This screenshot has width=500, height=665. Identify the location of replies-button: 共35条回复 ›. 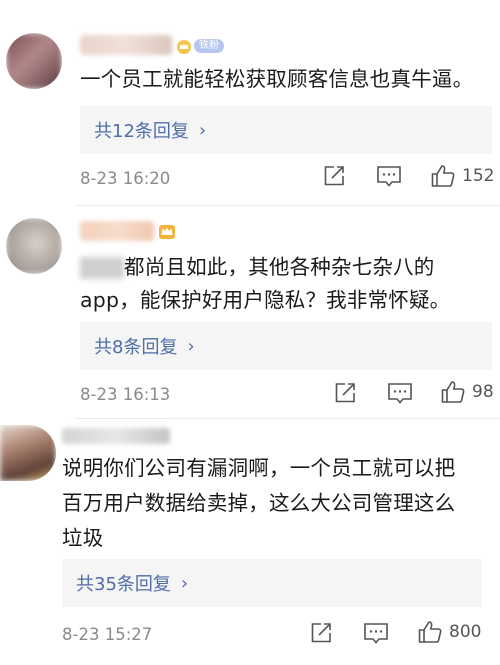
(272, 583).